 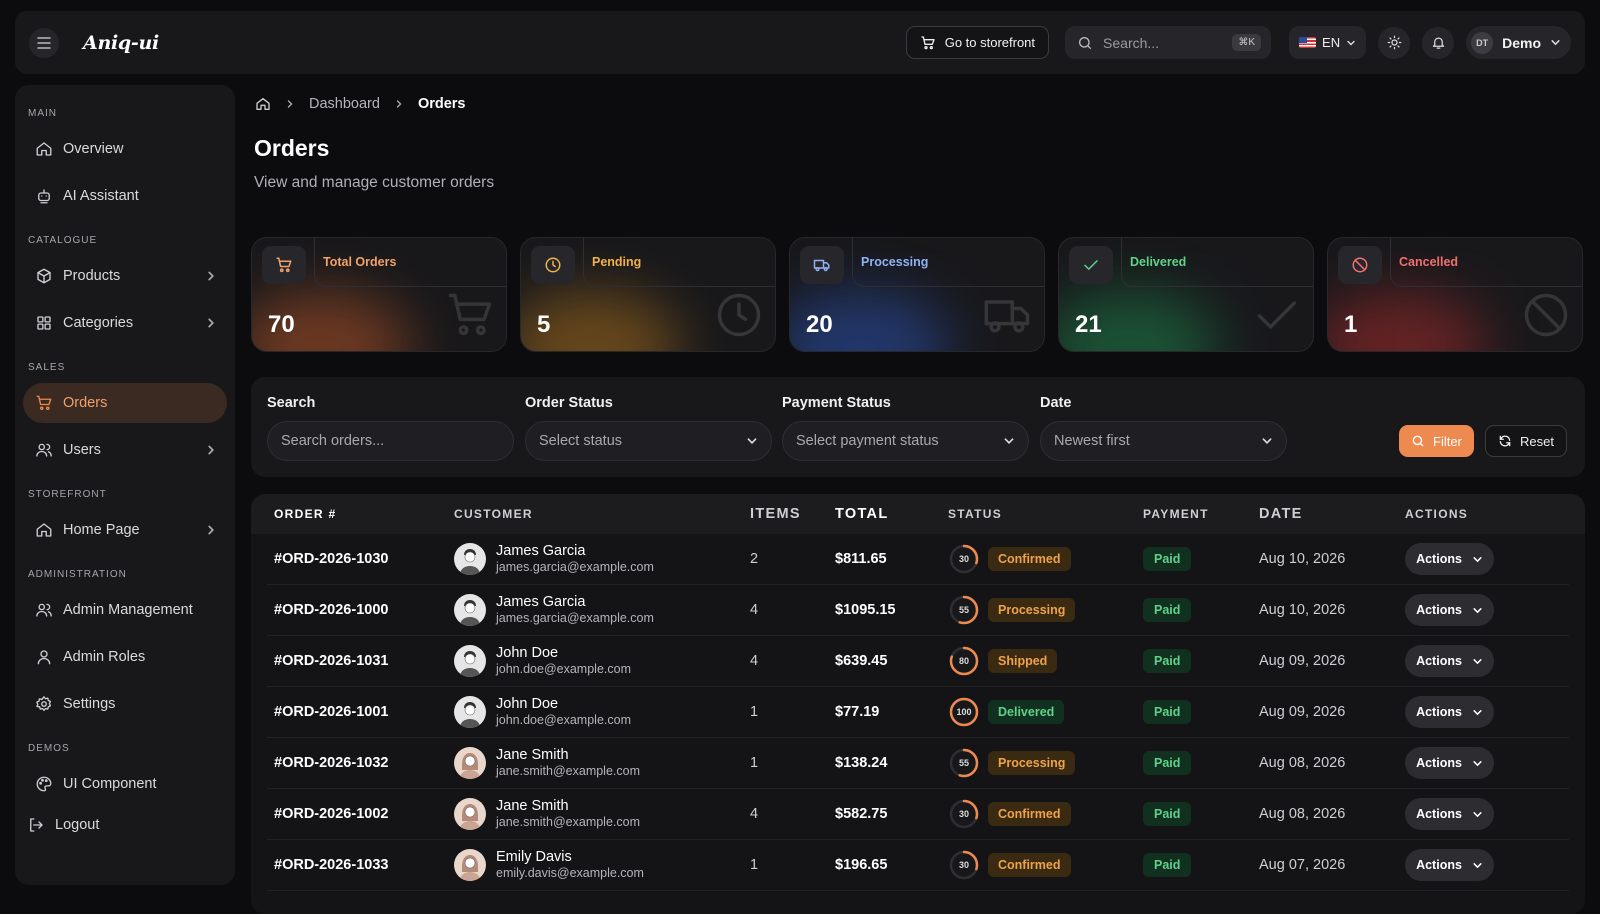 What do you see at coordinates (1394, 42) in the screenshot?
I see `theme-toggle-button` at bounding box center [1394, 42].